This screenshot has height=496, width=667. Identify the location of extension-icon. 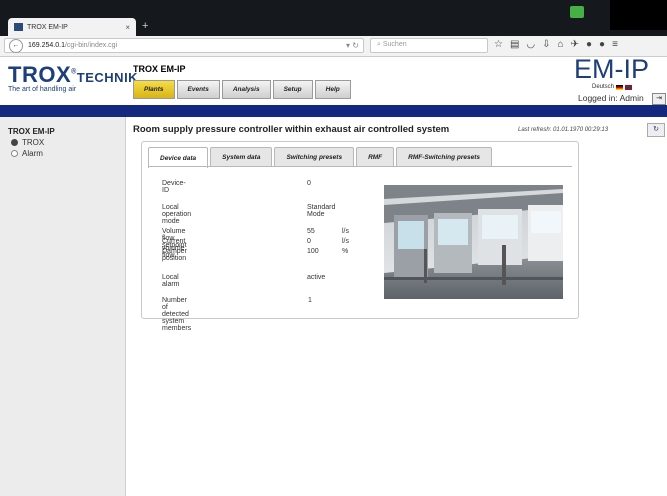
(577, 12).